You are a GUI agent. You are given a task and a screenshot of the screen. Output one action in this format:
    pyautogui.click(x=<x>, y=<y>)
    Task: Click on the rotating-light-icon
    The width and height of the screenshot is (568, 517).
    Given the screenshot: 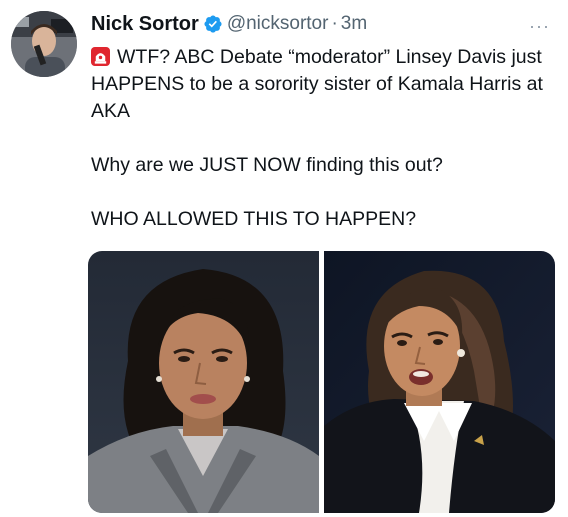 What is the action you would take?
    pyautogui.click(x=100, y=56)
    